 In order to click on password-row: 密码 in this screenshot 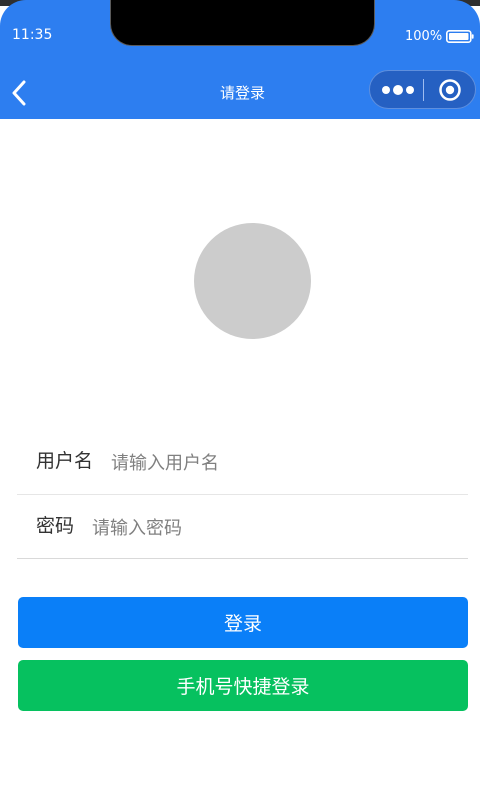, I will do `click(242, 527)`.